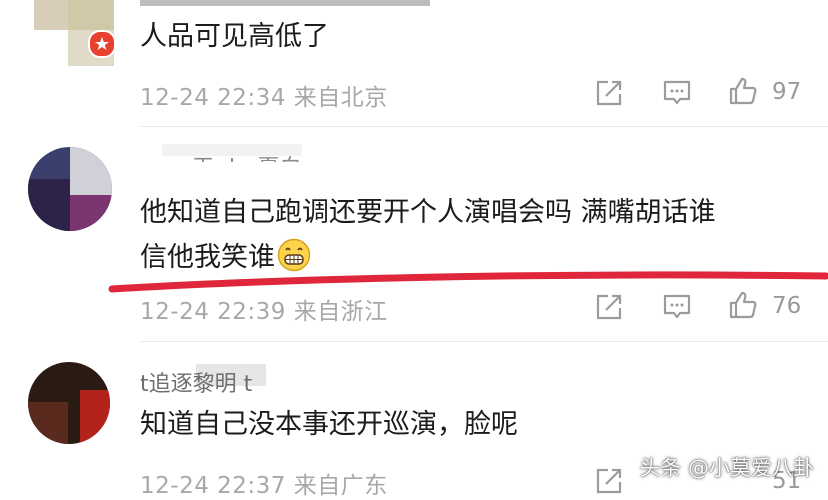 The height and width of the screenshot is (500, 828). What do you see at coordinates (726, 468) in the screenshot?
I see `watermark: 头条 @小莫爱八卦` at bounding box center [726, 468].